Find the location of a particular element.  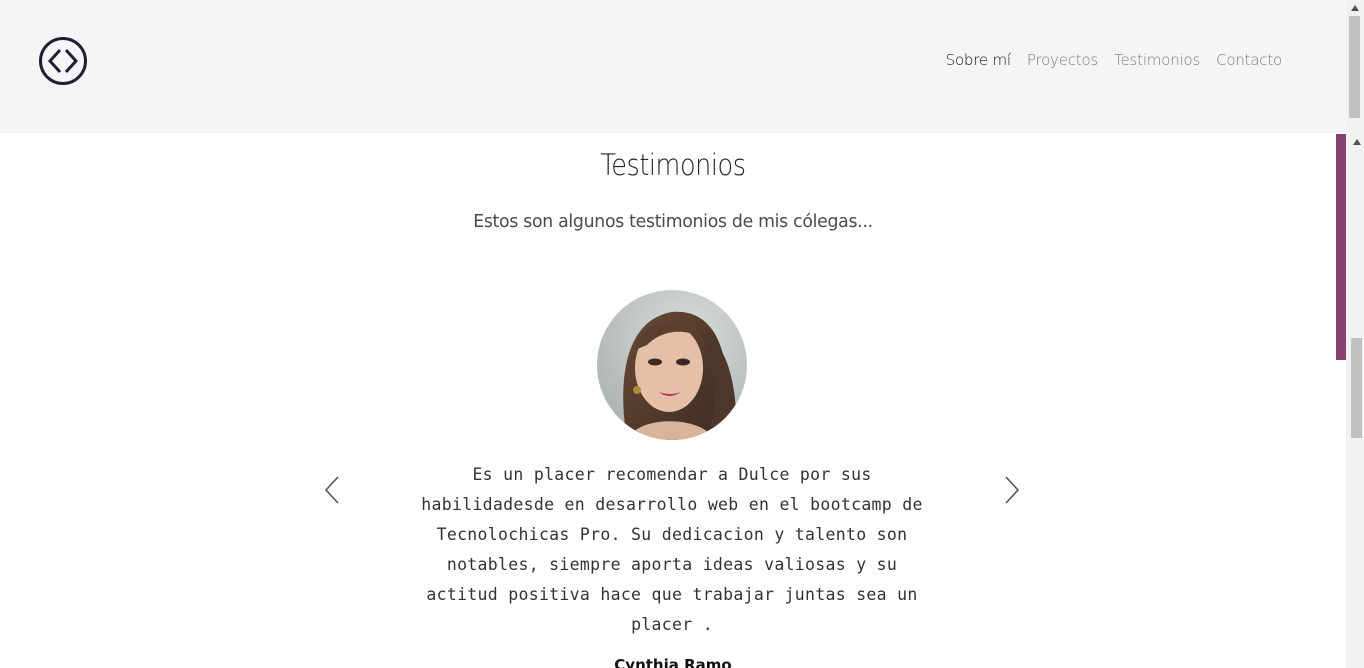

quote-line: Es un placer recomendar a Dulce por sus is located at coordinates (672, 474).